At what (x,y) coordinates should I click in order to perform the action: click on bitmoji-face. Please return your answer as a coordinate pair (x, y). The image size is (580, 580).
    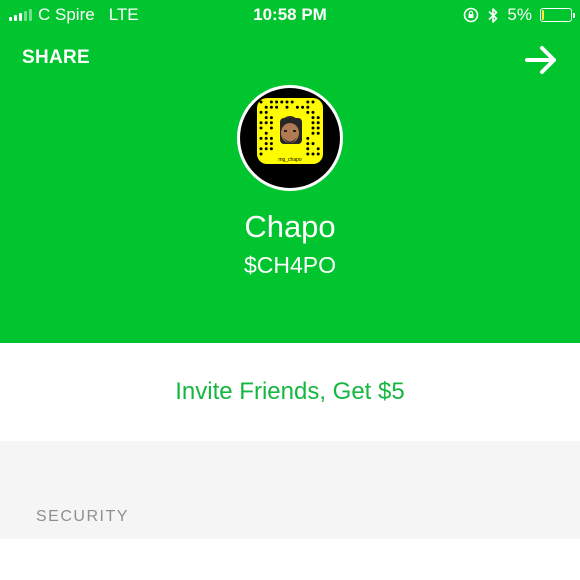
    Looking at the image, I should click on (291, 130).